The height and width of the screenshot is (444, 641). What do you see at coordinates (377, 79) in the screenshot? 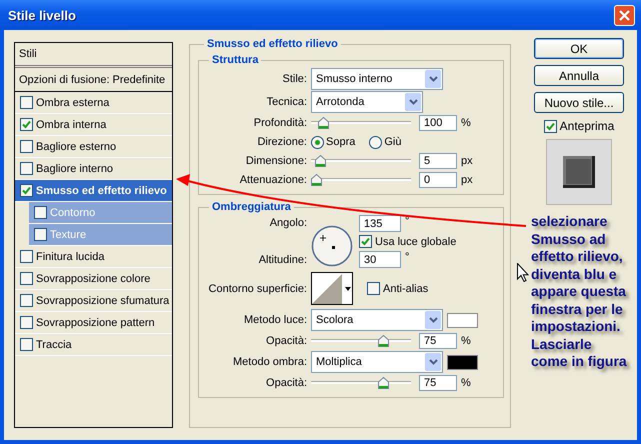
I see `dropdown: Smusso interno` at bounding box center [377, 79].